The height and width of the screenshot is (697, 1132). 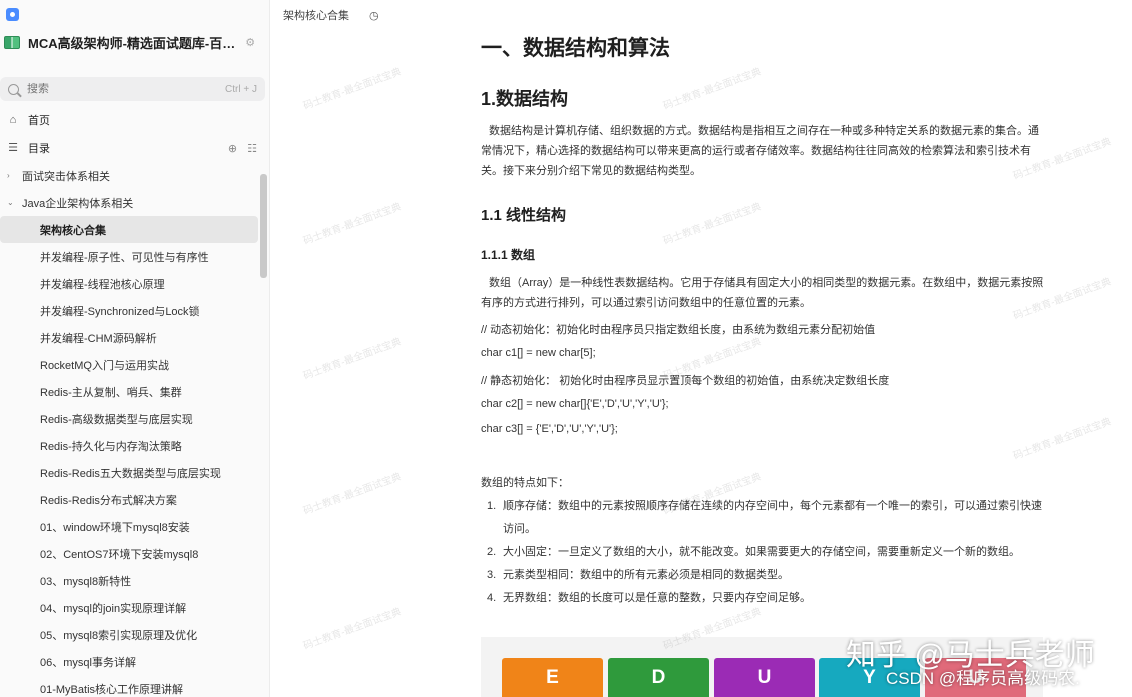 I want to click on code-line: char c3[] = {'E','D','U','Y','U'};, so click(x=549, y=429).